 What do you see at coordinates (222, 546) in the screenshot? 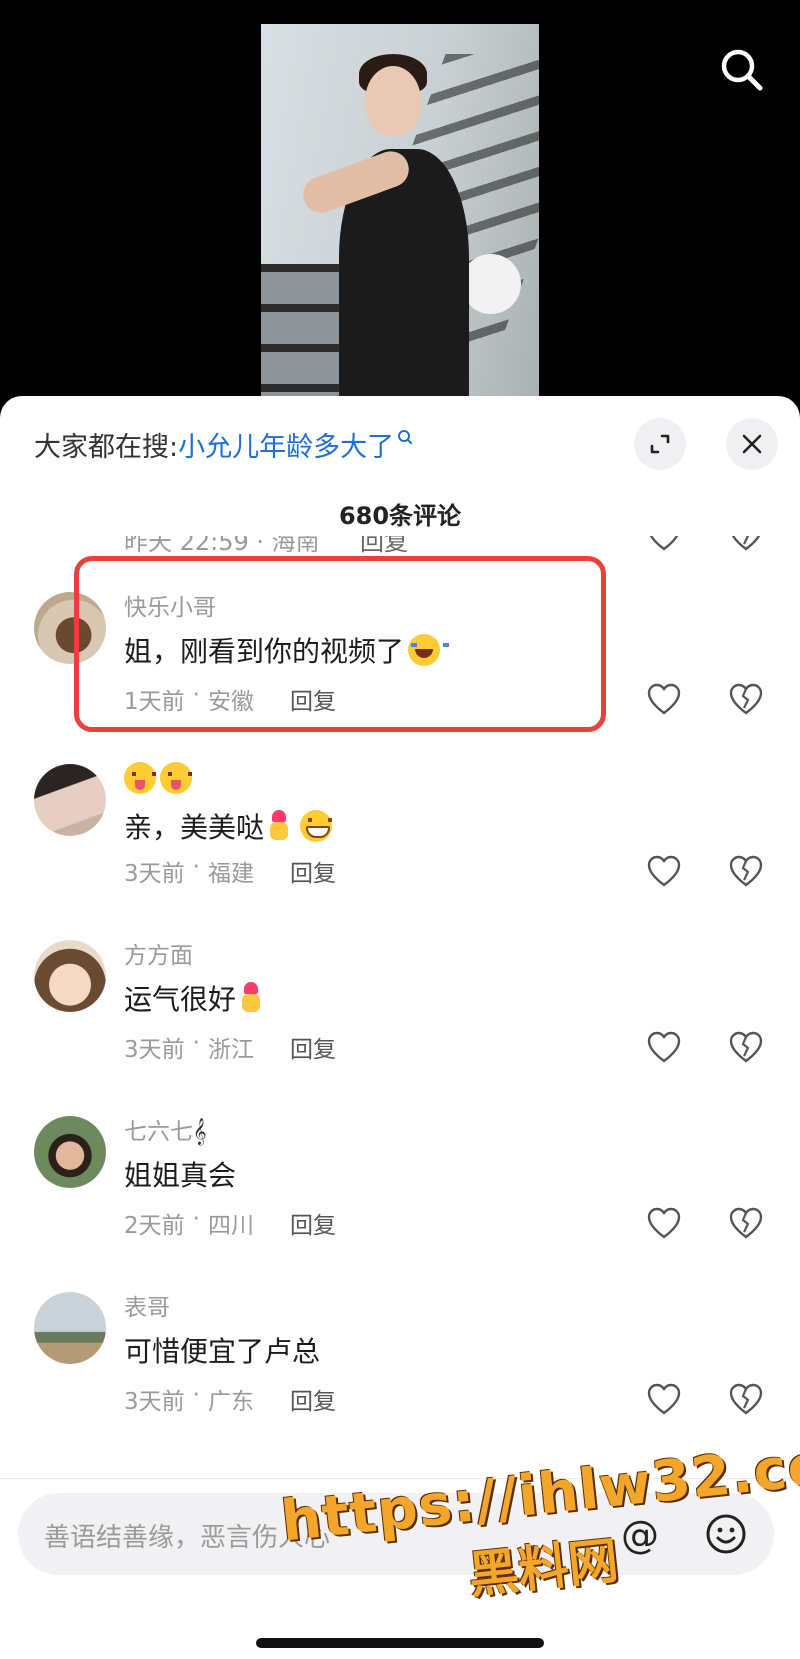
I see `partial-comment-meta: 昨天 22:59 · 海南` at bounding box center [222, 546].